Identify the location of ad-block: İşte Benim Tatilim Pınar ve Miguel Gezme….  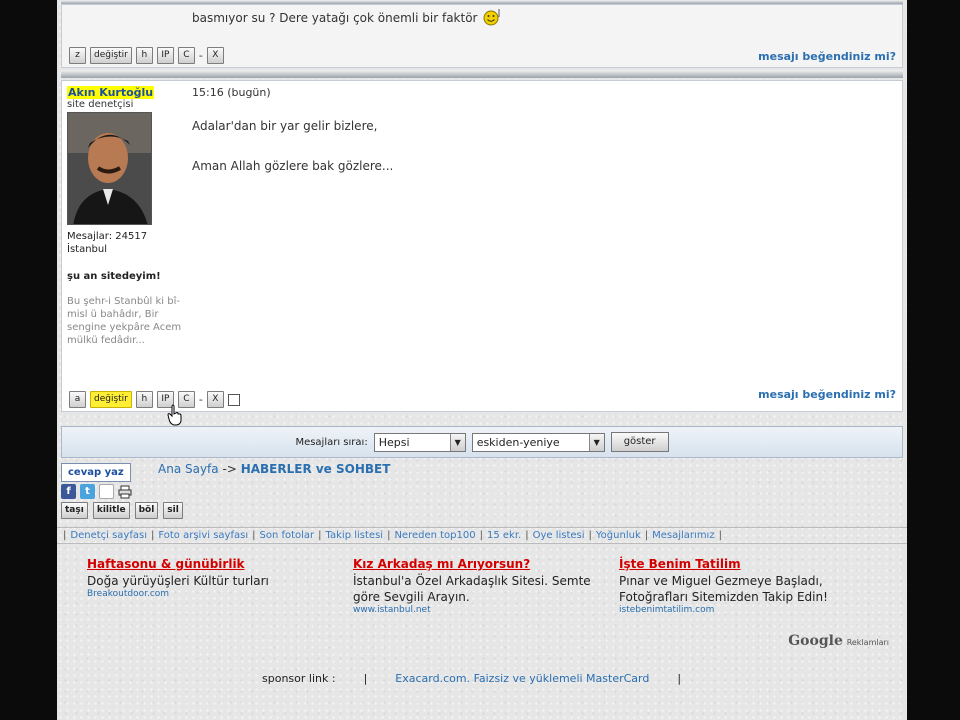
(749, 586).